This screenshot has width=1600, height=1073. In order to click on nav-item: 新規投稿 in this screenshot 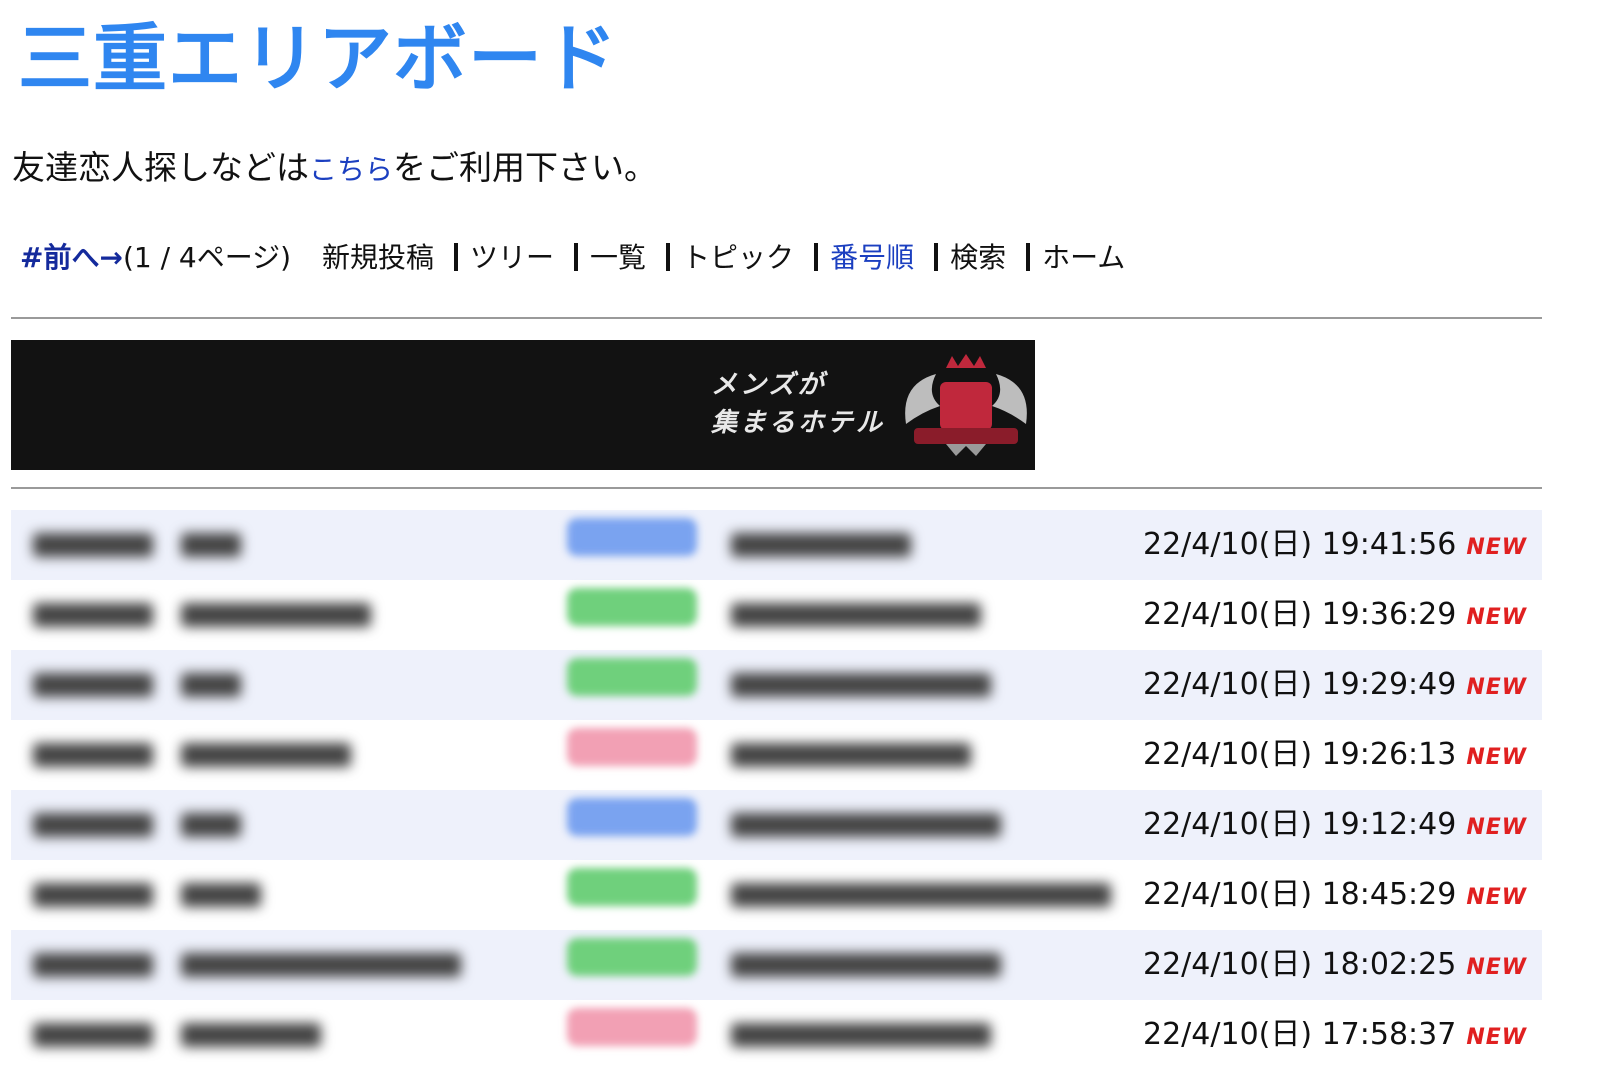, I will do `click(378, 257)`.